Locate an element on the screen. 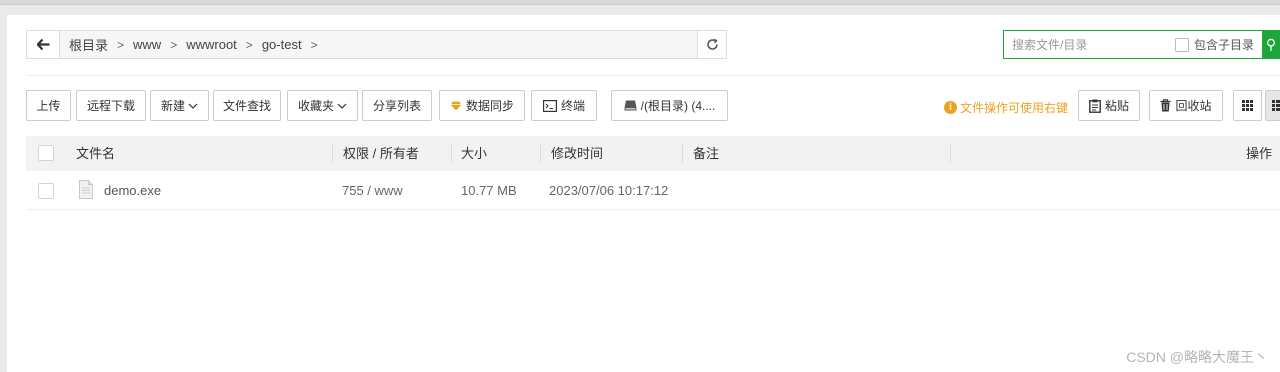 The height and width of the screenshot is (372, 1280). terminal-button: 终端 is located at coordinates (564, 105).